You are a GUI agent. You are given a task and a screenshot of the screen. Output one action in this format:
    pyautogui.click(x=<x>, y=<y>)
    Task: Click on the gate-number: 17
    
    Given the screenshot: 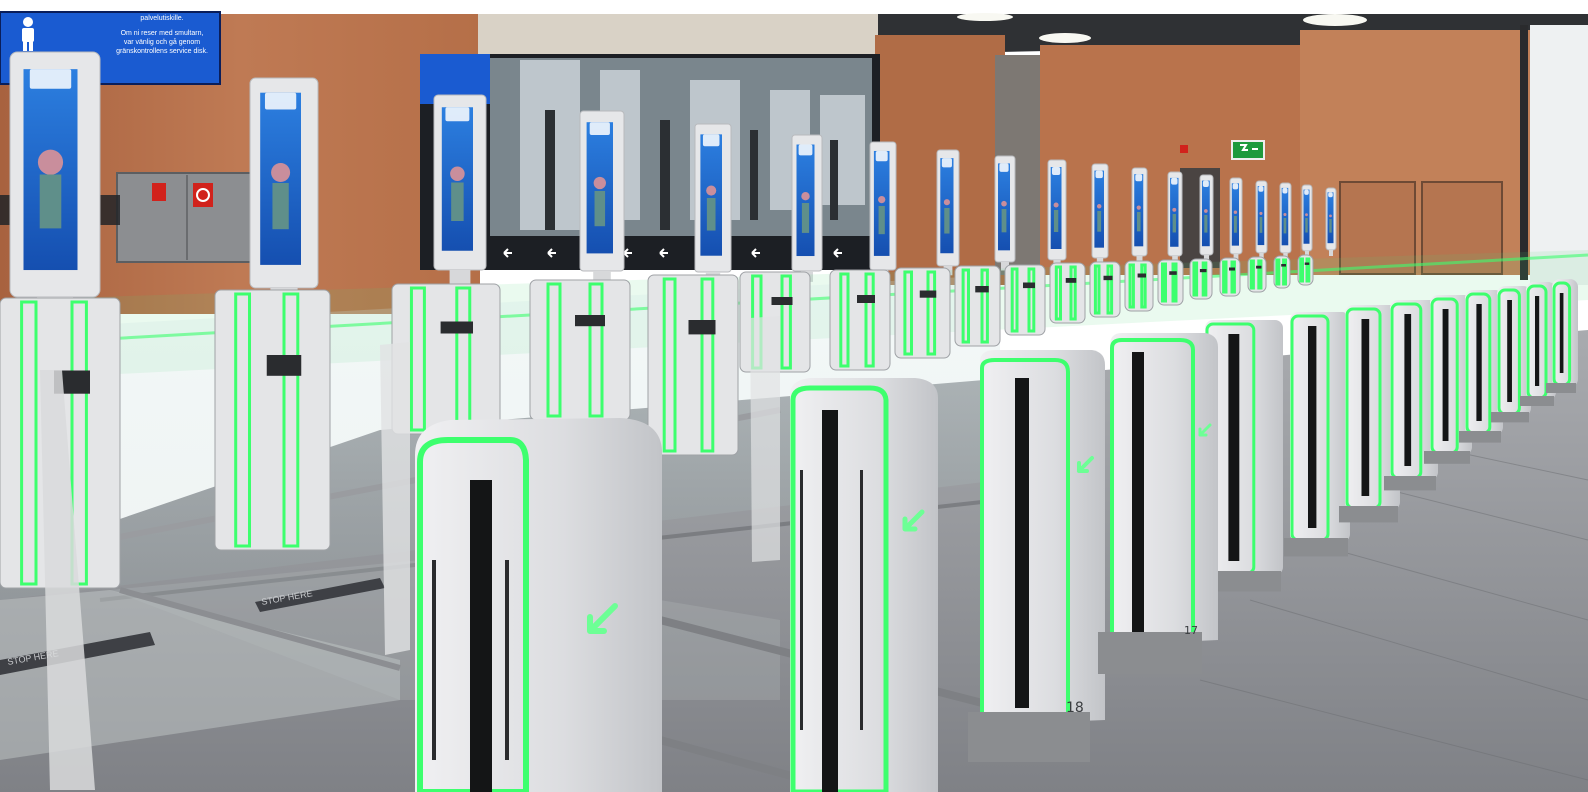 What is the action you would take?
    pyautogui.click(x=1191, y=630)
    